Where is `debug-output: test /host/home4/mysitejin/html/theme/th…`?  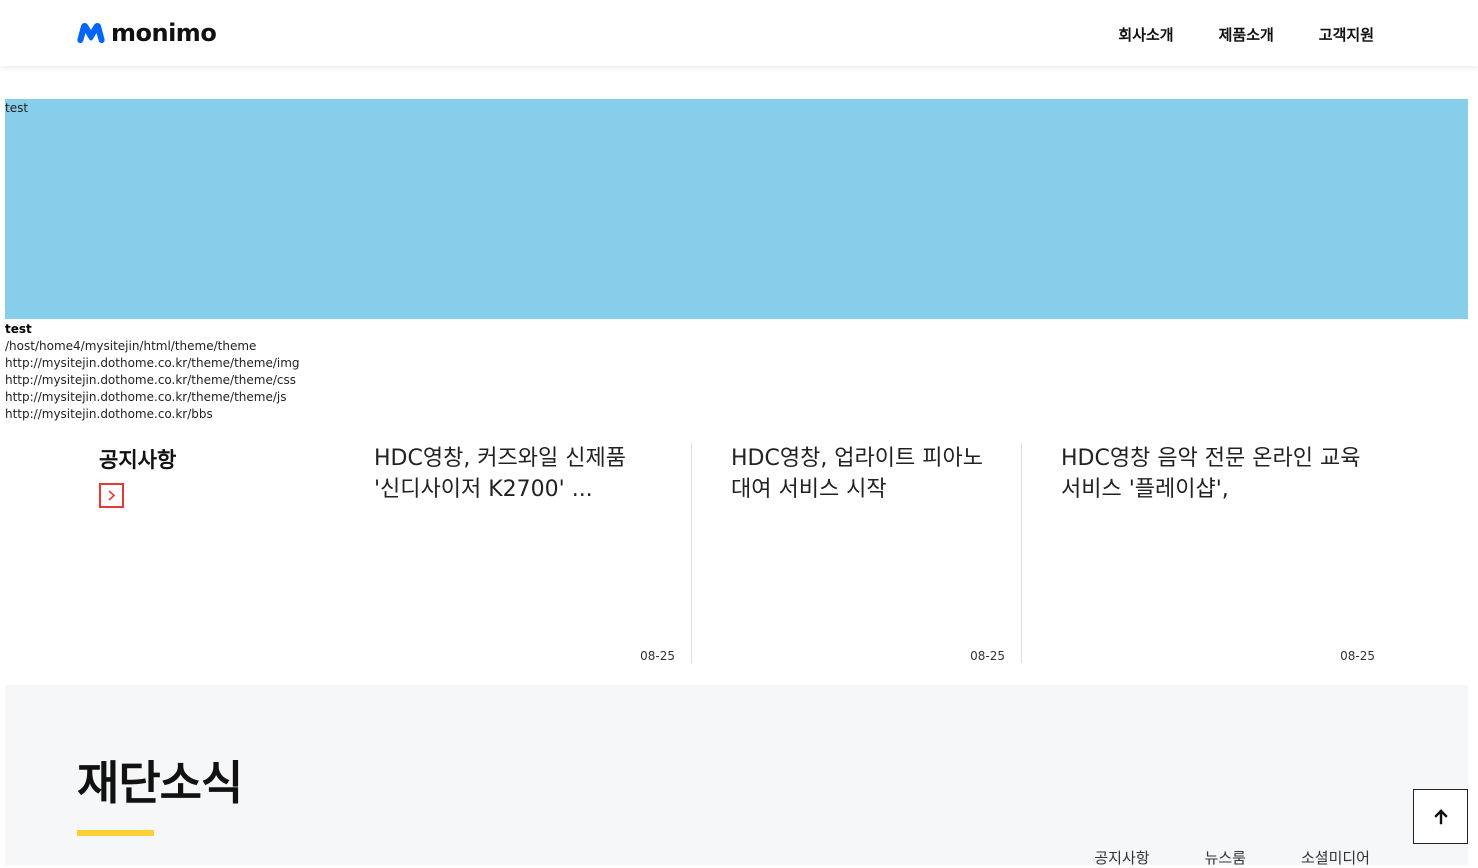
debug-output: test /host/home4/mysitejin/html/theme/th… is located at coordinates (152, 372).